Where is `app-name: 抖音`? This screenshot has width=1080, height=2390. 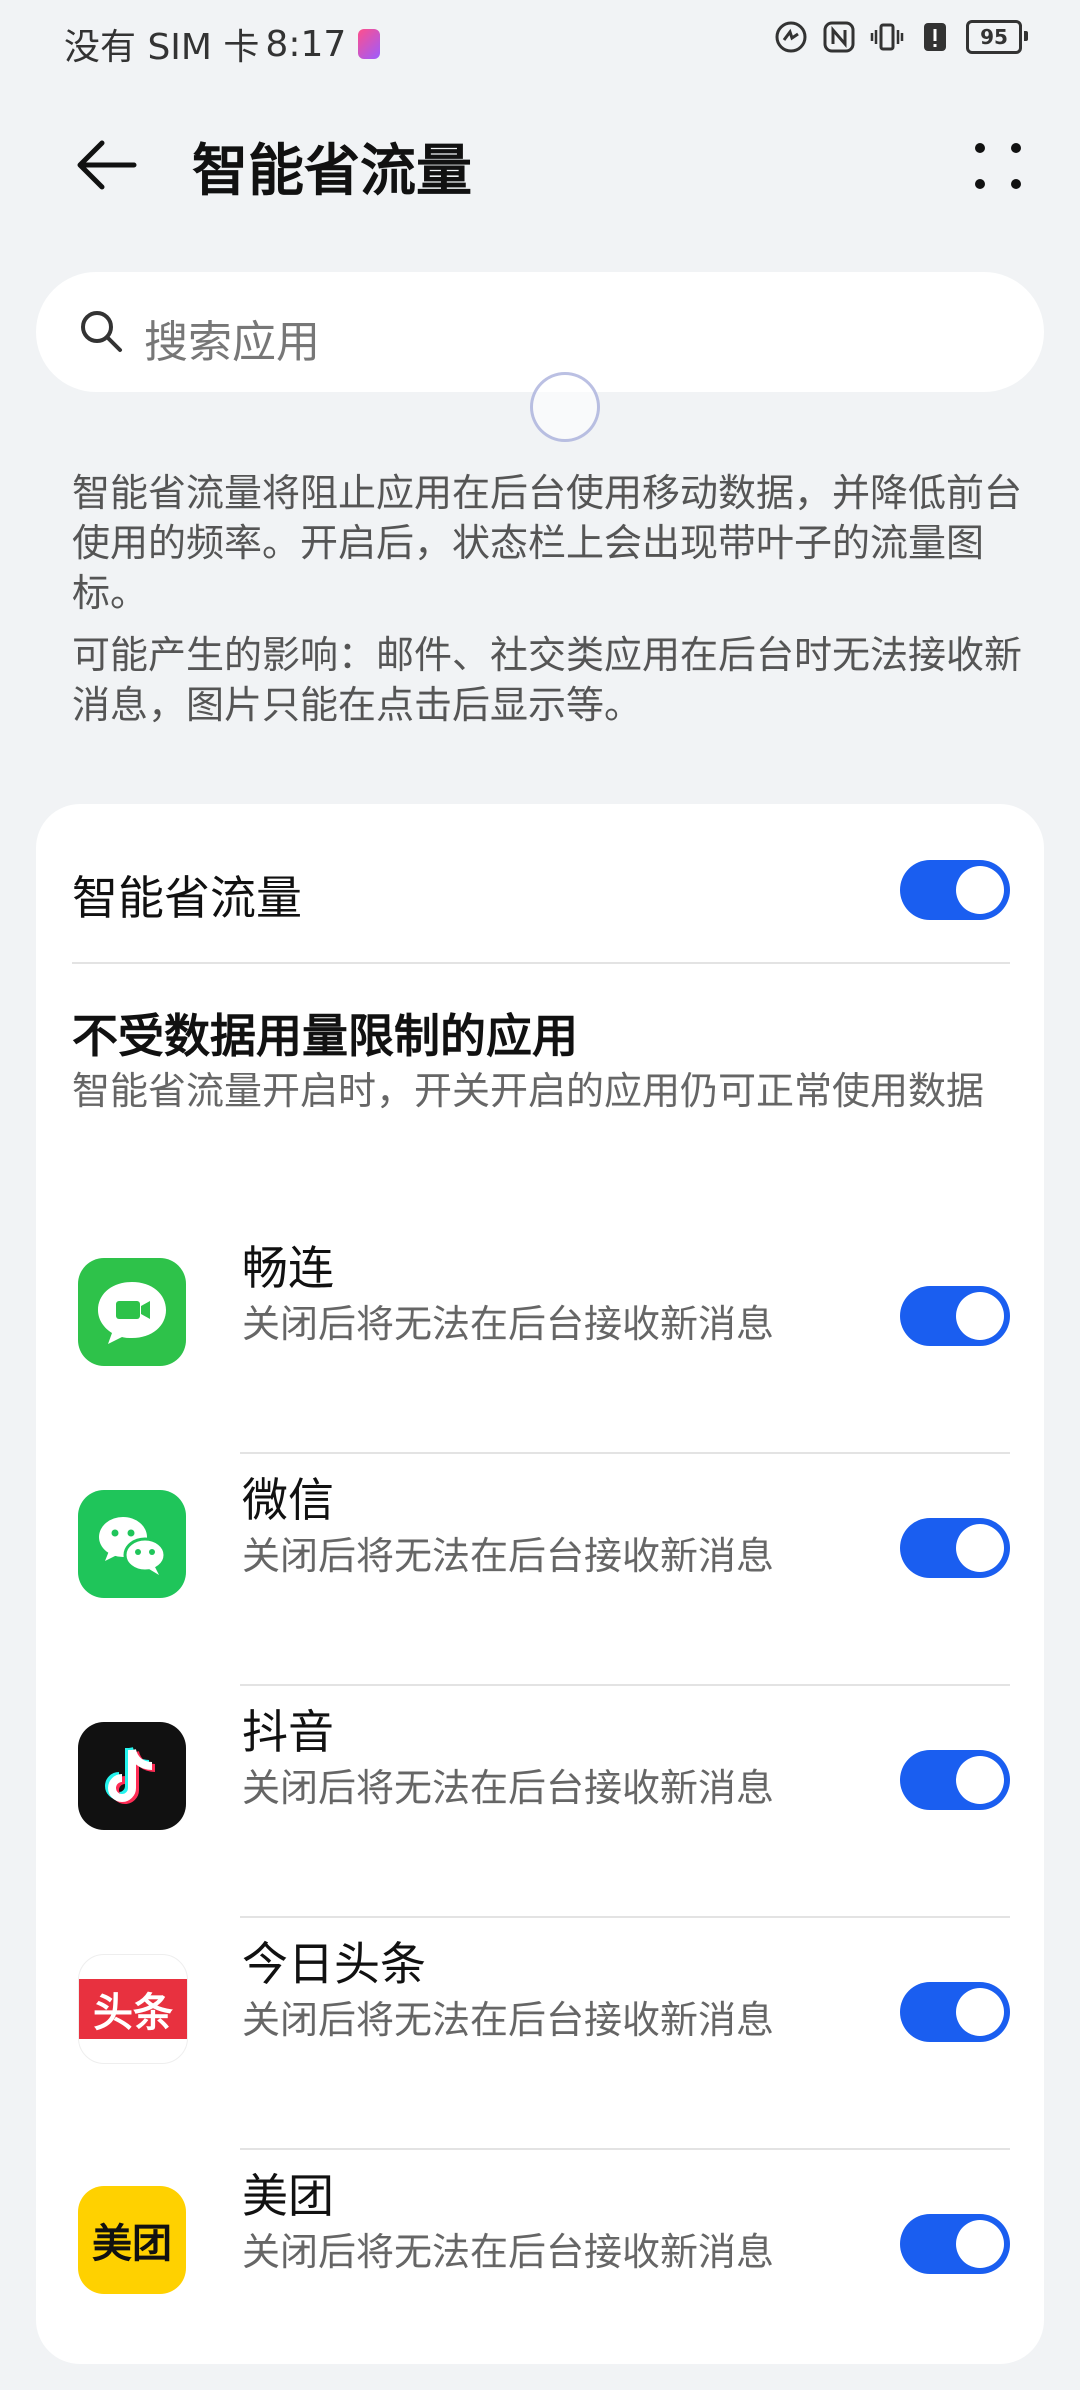
app-name: 抖音 is located at coordinates (288, 1732).